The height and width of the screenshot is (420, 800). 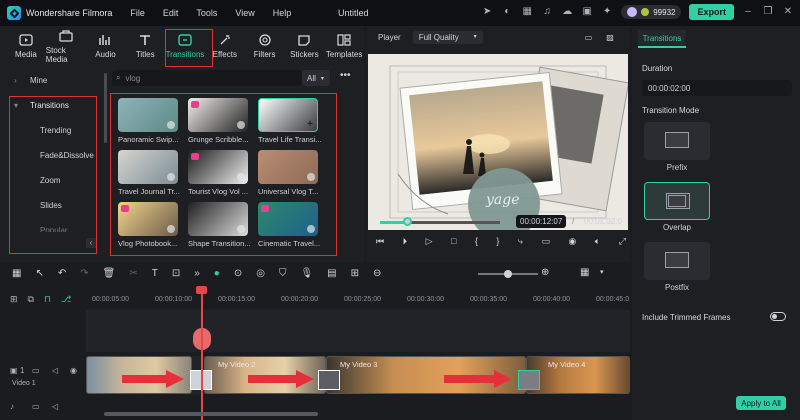 What do you see at coordinates (508, 274) in the screenshot?
I see `zoom-slider` at bounding box center [508, 274].